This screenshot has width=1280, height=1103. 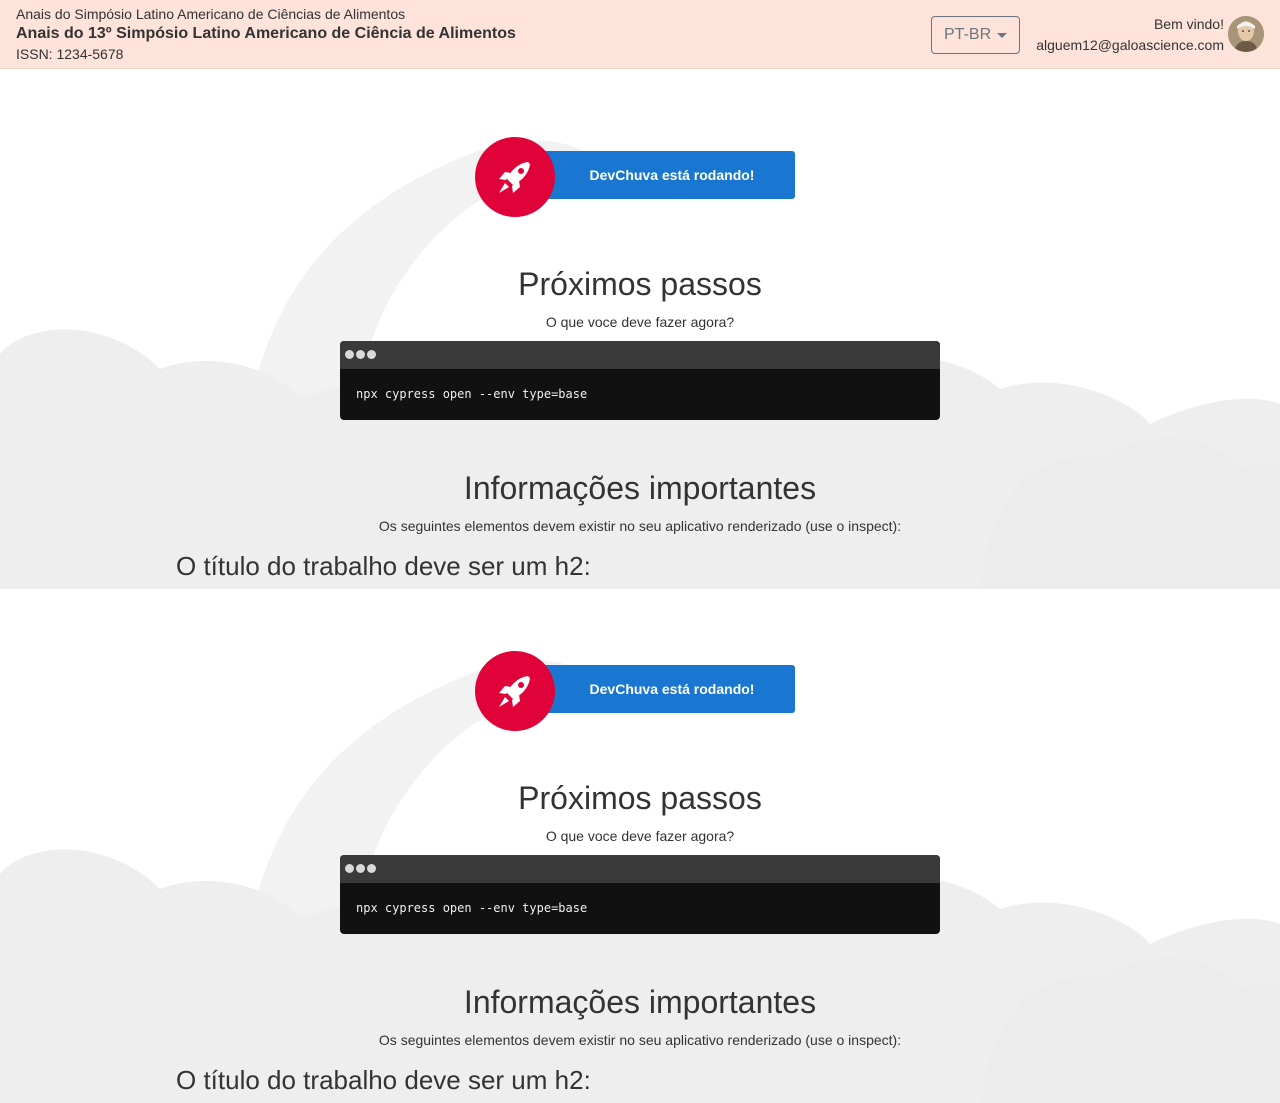 What do you see at coordinates (70, 54) in the screenshot?
I see `issn-label: ISSN: 1234-5678` at bounding box center [70, 54].